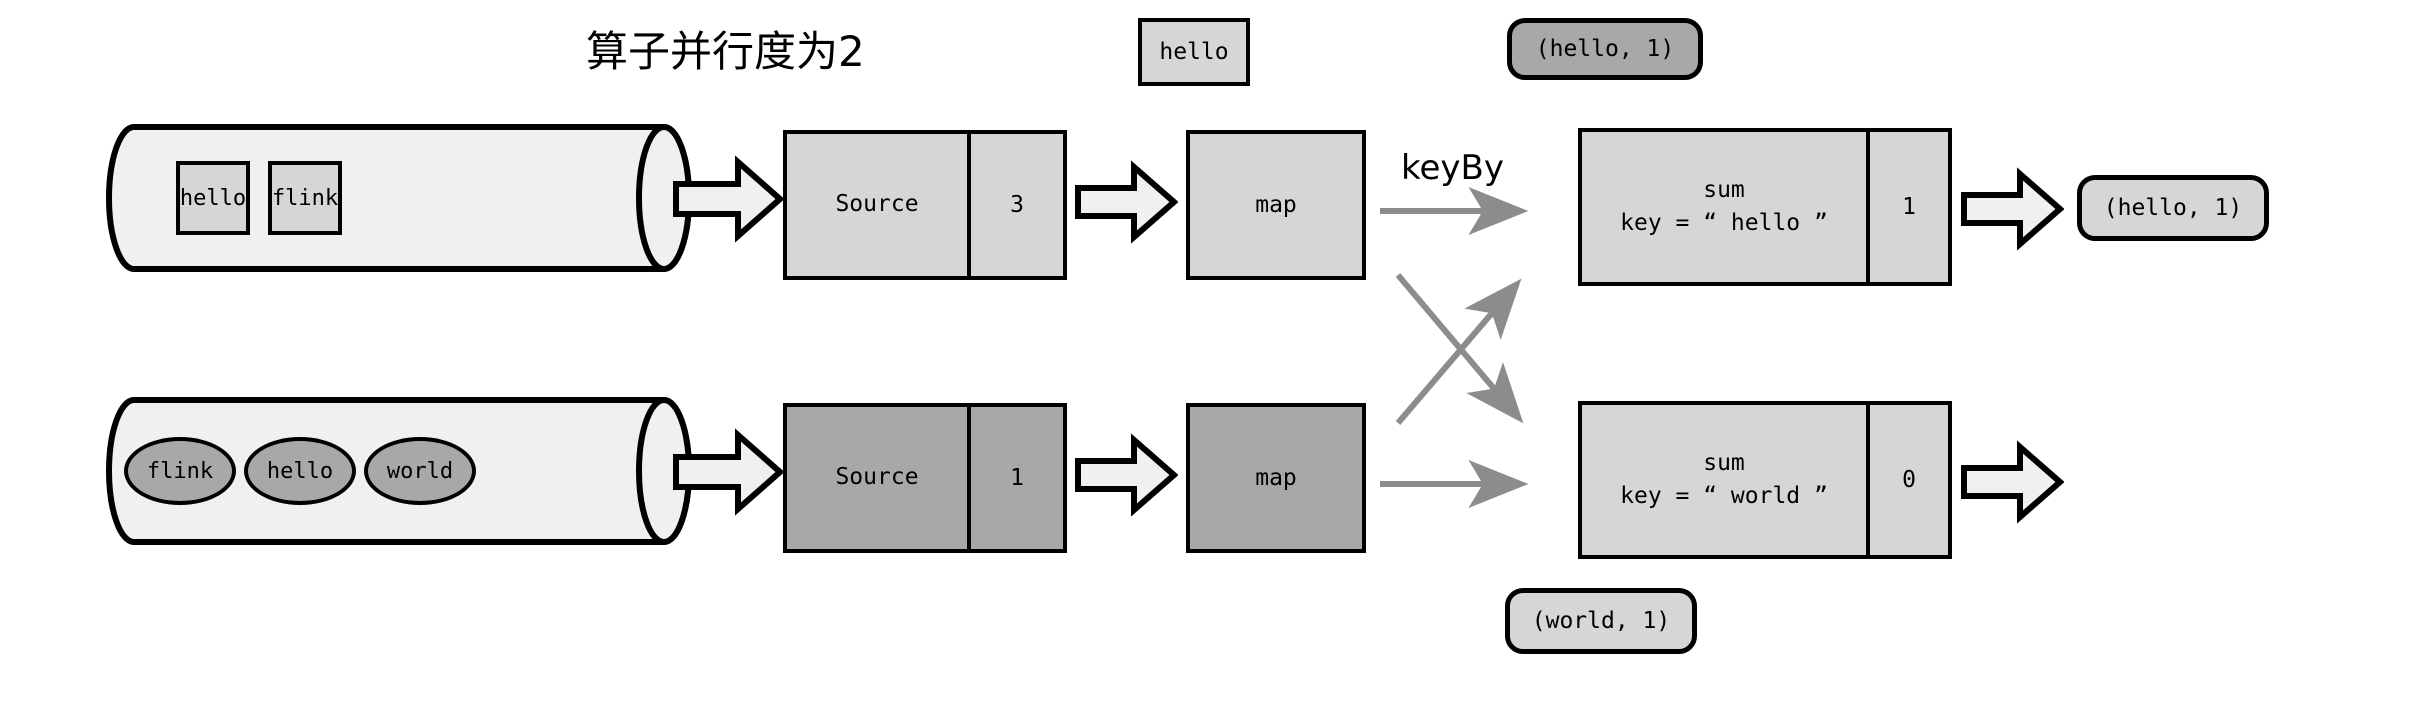 The image size is (2429, 721). What do you see at coordinates (1194, 52) in the screenshot?
I see `source-record-chip: hello` at bounding box center [1194, 52].